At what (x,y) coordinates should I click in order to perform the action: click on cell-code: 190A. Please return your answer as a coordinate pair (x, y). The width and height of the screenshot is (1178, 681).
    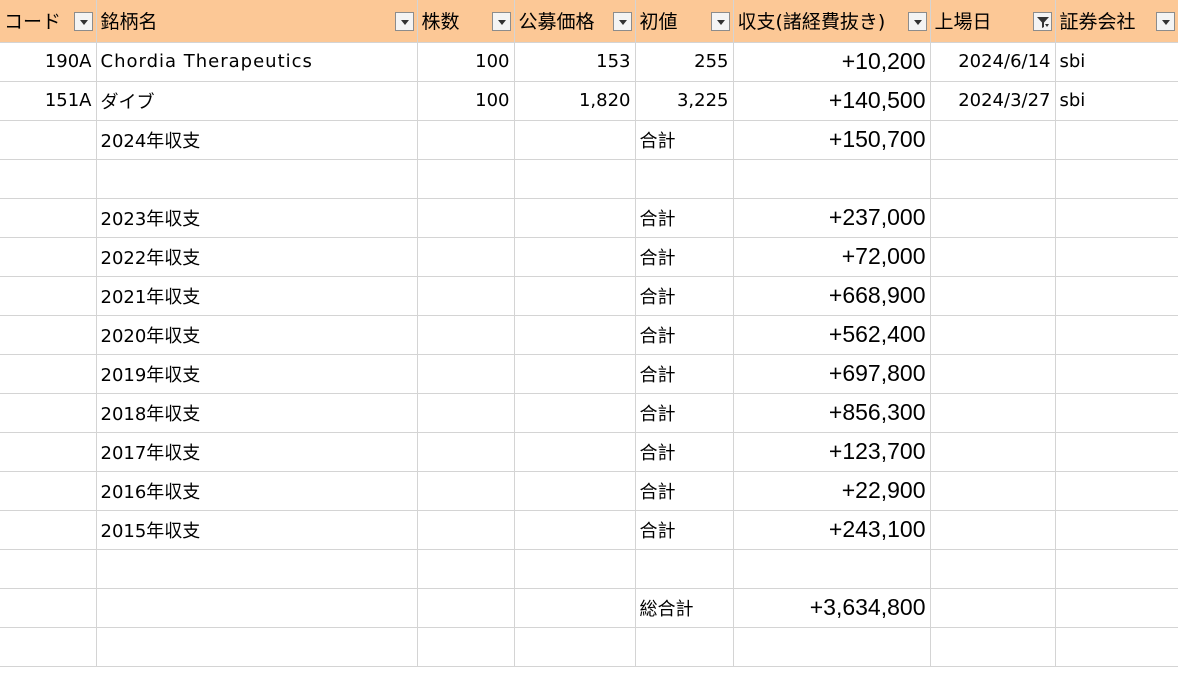
    Looking at the image, I should click on (48, 61).